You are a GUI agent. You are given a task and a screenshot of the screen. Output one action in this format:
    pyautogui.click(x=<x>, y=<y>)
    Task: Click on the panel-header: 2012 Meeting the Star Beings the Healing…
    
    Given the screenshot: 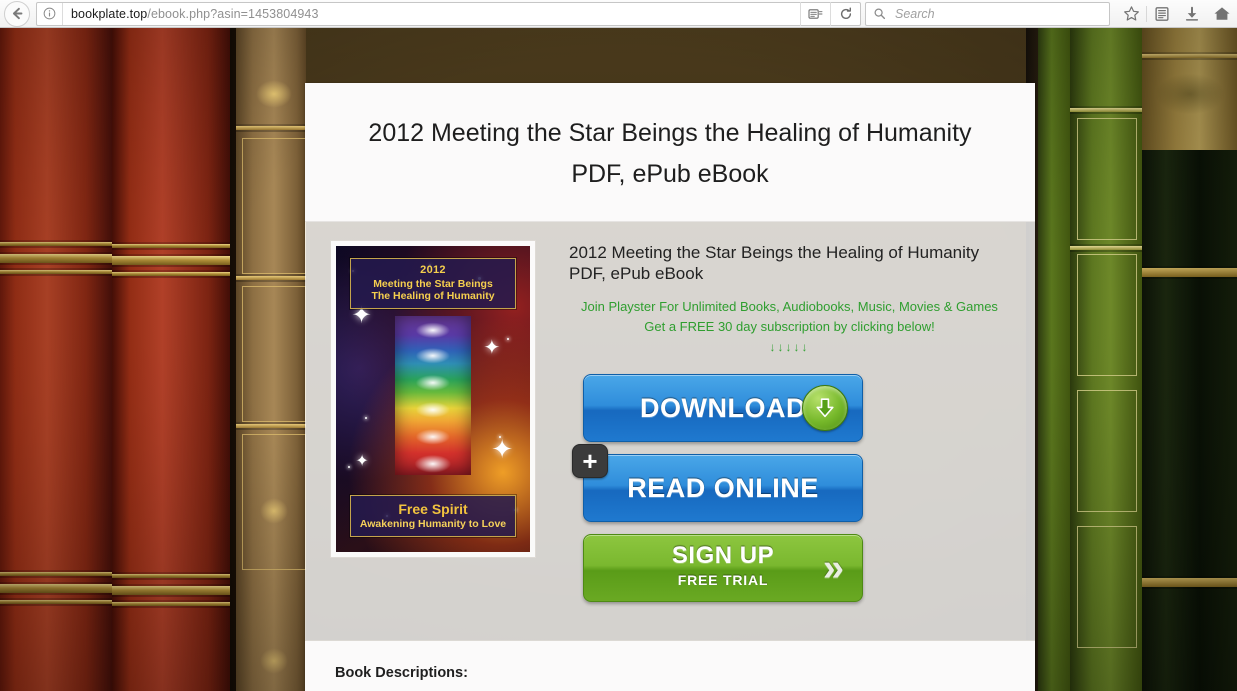 What is the action you would take?
    pyautogui.click(x=670, y=152)
    